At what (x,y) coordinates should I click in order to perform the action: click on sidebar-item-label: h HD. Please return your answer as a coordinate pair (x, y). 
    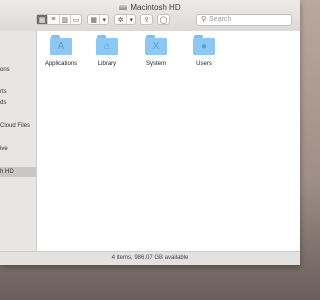
    Looking at the image, I should click on (7, 172).